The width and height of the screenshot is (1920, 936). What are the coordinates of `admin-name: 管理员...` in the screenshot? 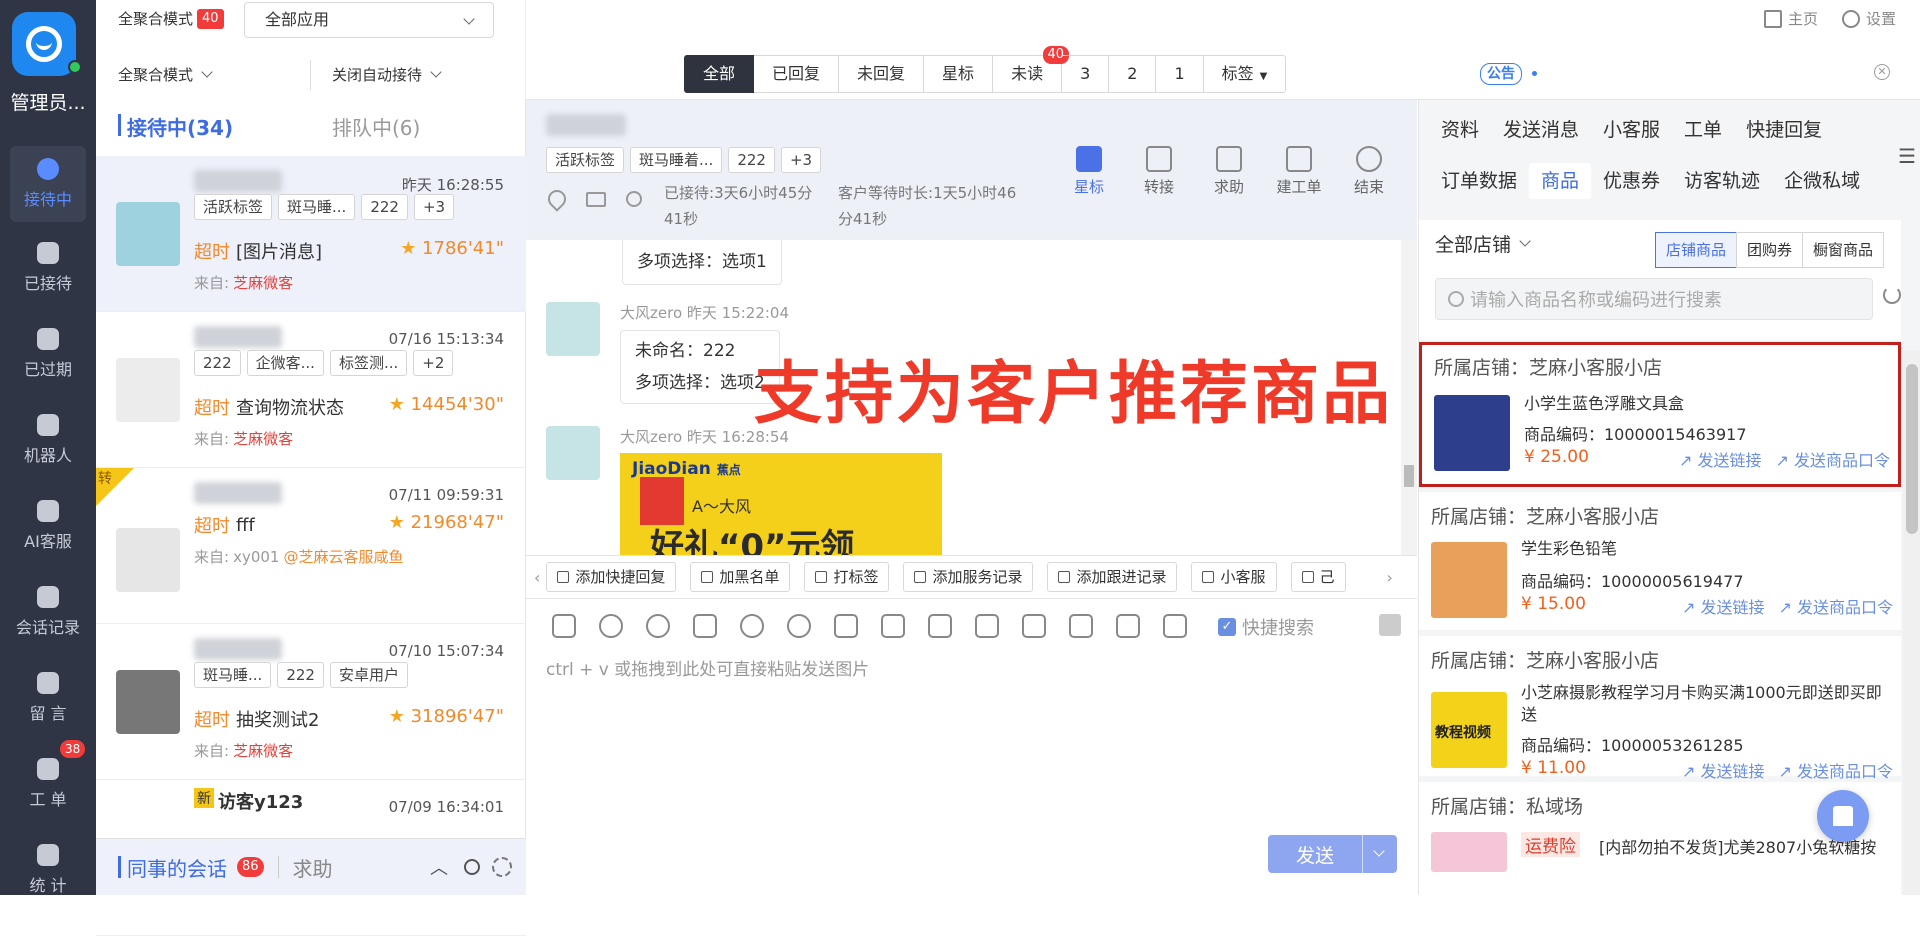 It's located at (48, 101).